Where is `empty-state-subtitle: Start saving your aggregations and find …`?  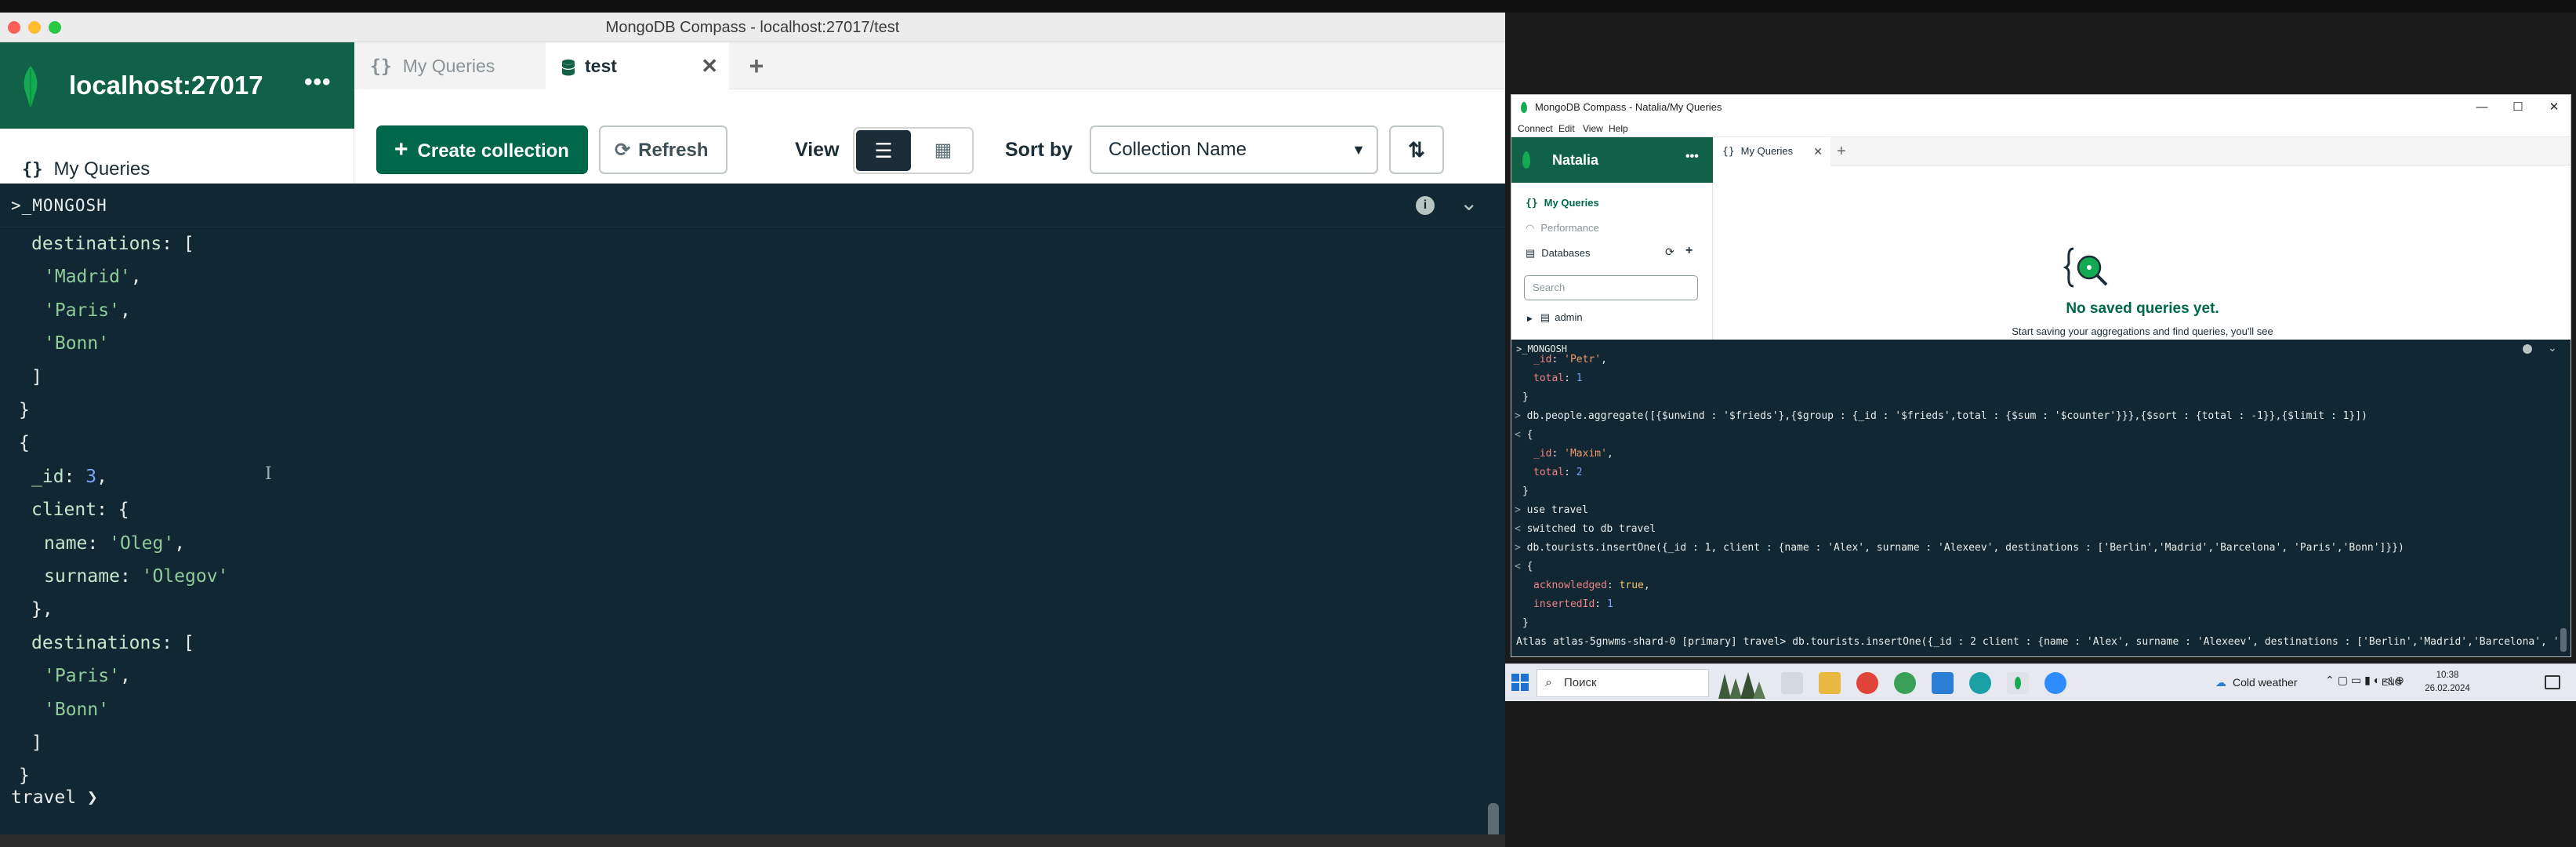
empty-state-subtitle: Start saving your aggregations and find … is located at coordinates (2143, 331).